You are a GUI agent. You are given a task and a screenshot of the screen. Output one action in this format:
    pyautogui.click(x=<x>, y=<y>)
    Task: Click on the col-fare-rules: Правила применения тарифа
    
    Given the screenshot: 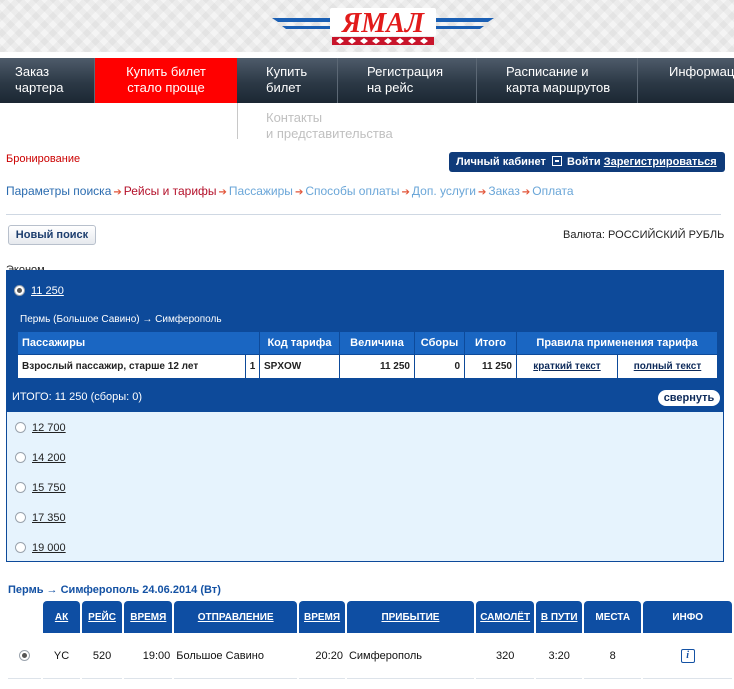 What is the action you would take?
    pyautogui.click(x=617, y=343)
    